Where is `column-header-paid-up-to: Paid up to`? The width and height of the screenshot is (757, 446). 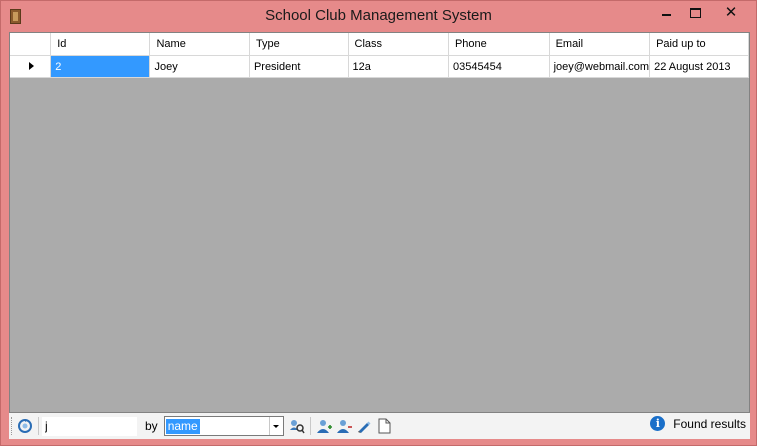
column-header-paid-up-to: Paid up to is located at coordinates (699, 44).